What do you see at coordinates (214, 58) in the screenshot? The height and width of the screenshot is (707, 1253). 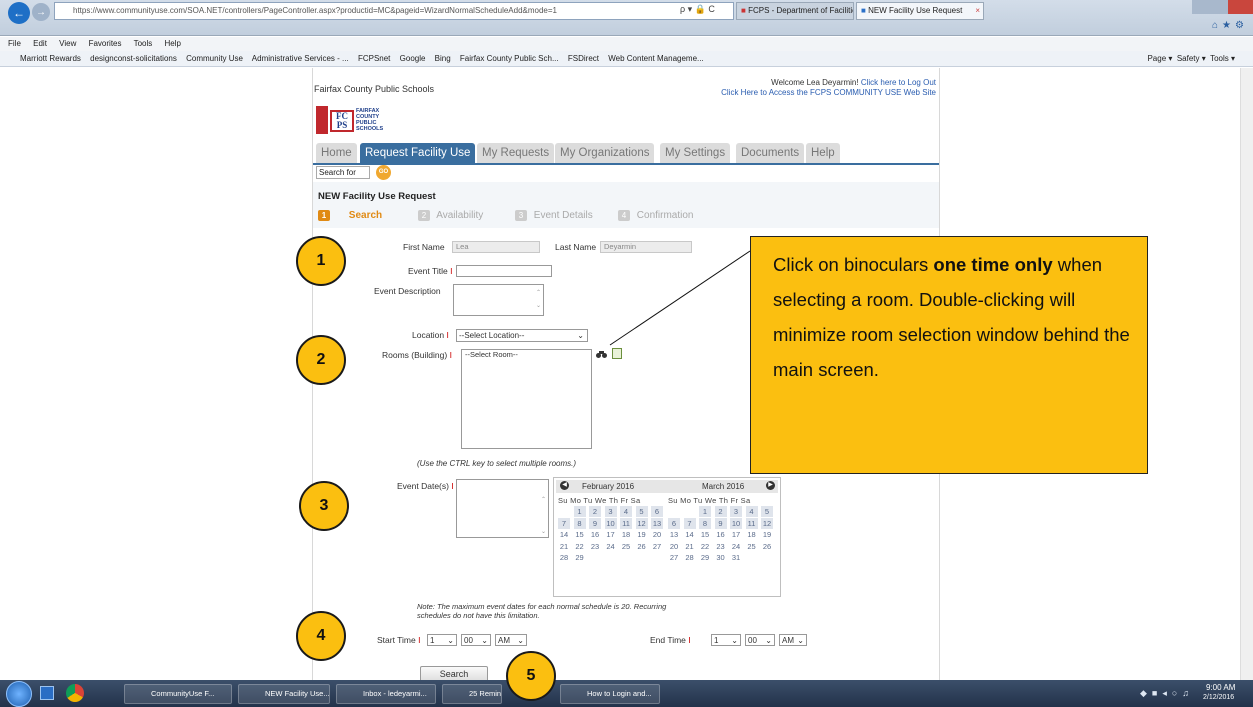 I see `fav-community-use: Community Use` at bounding box center [214, 58].